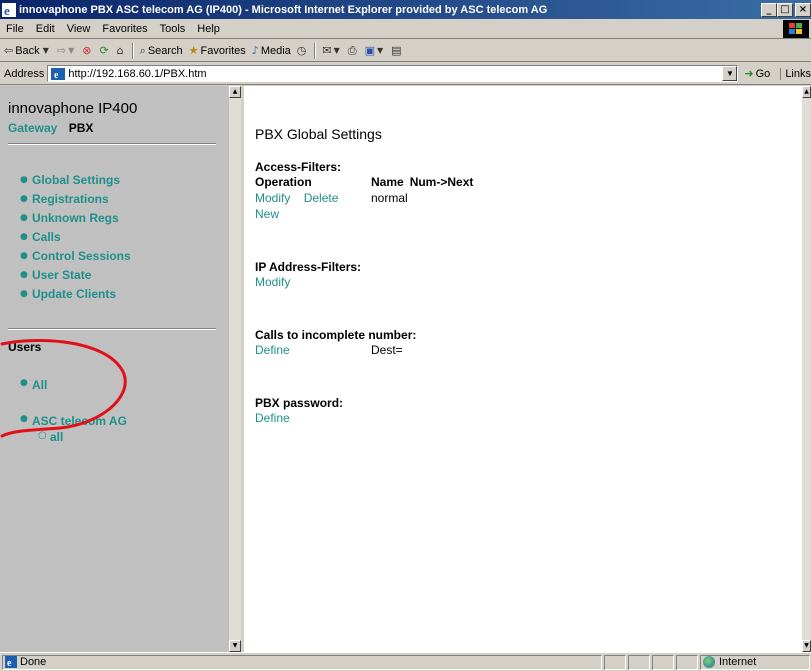  I want to click on mail-button: ✉ ▼, so click(331, 50).